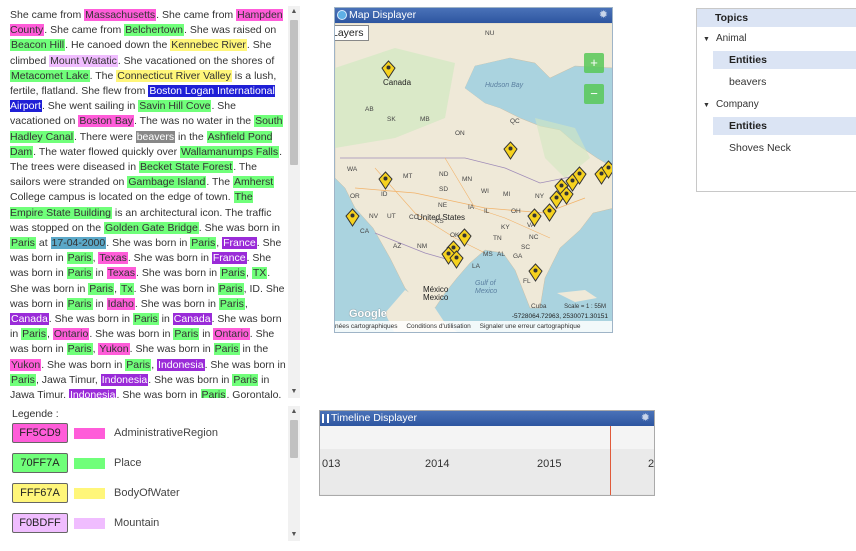 The image size is (856, 551). I want to click on zoom-out-button: −, so click(594, 94).